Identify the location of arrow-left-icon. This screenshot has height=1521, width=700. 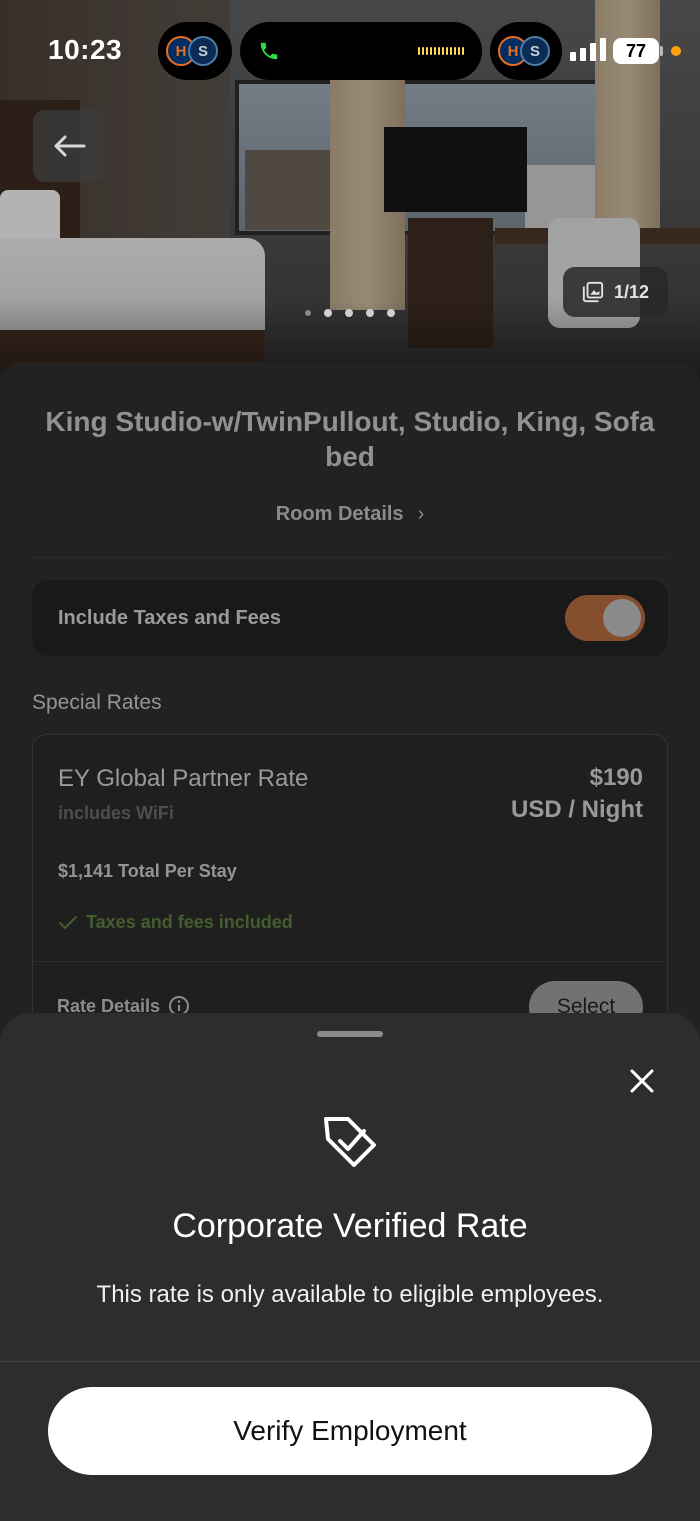
(70, 146).